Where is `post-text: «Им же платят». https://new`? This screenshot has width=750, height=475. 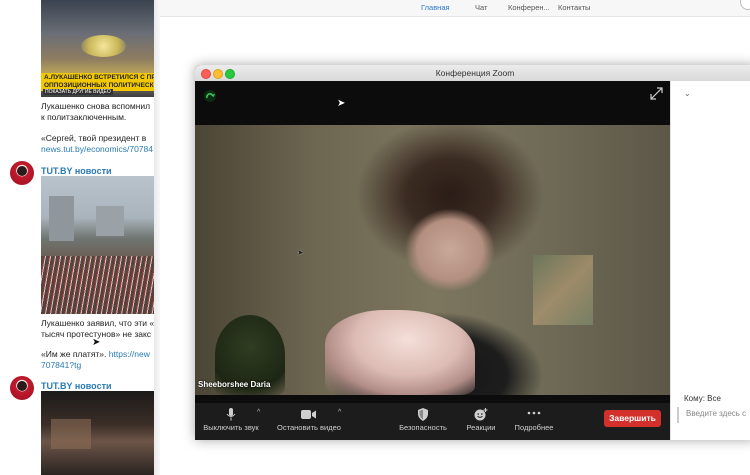
post-text: «Им же платят». https://new is located at coordinates (100, 354).